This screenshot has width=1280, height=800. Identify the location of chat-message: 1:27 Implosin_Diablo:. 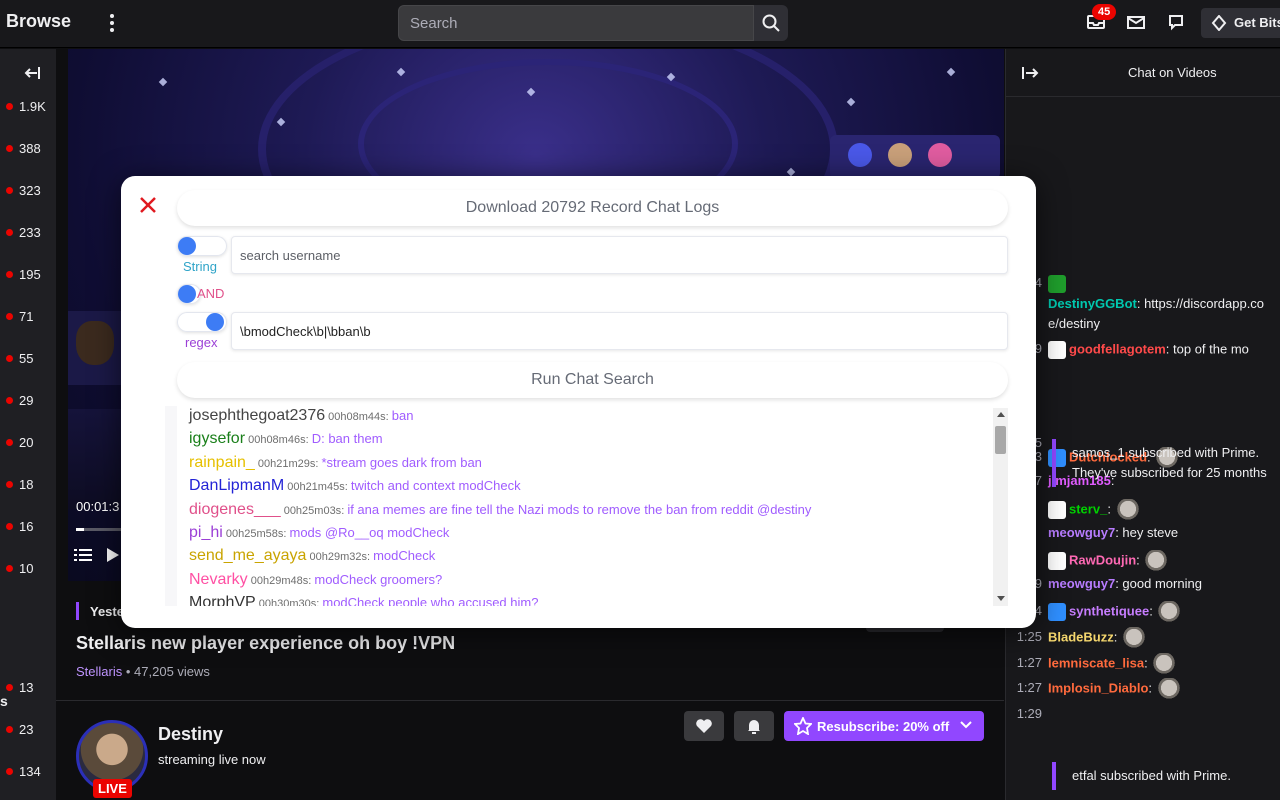
(1143, 689).